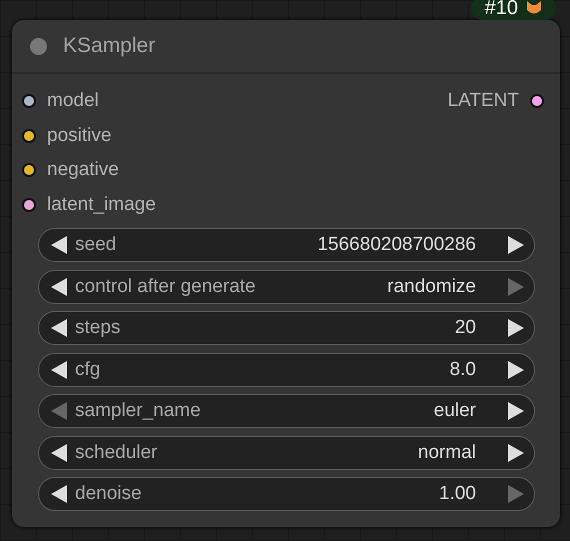  I want to click on widget-value: 8.0, so click(463, 369).